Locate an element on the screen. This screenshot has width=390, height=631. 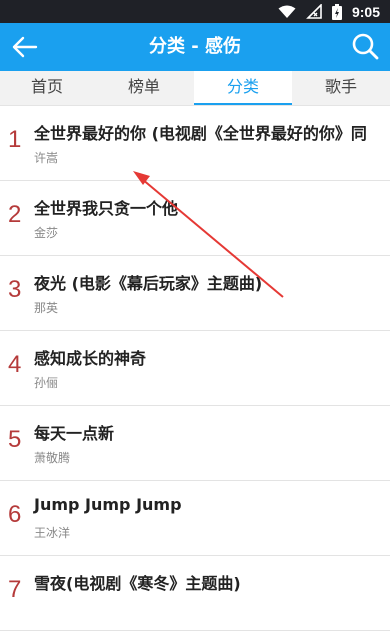
song-rank: 4 is located at coordinates (15, 364).